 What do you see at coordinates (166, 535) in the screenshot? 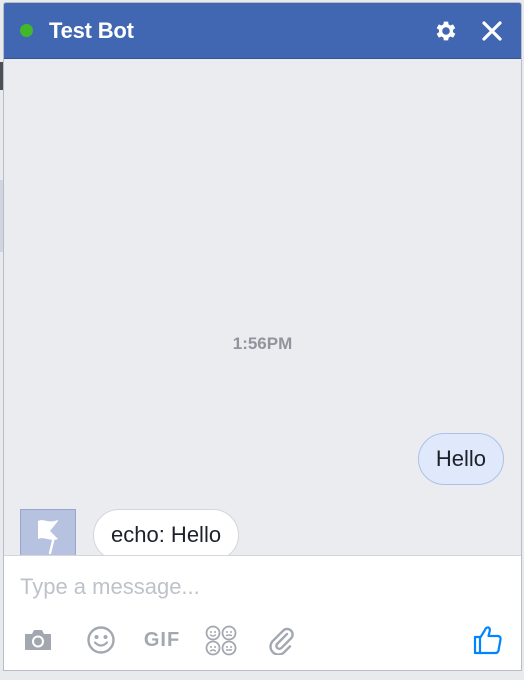
I see `incoming-message: echo: Hello` at bounding box center [166, 535].